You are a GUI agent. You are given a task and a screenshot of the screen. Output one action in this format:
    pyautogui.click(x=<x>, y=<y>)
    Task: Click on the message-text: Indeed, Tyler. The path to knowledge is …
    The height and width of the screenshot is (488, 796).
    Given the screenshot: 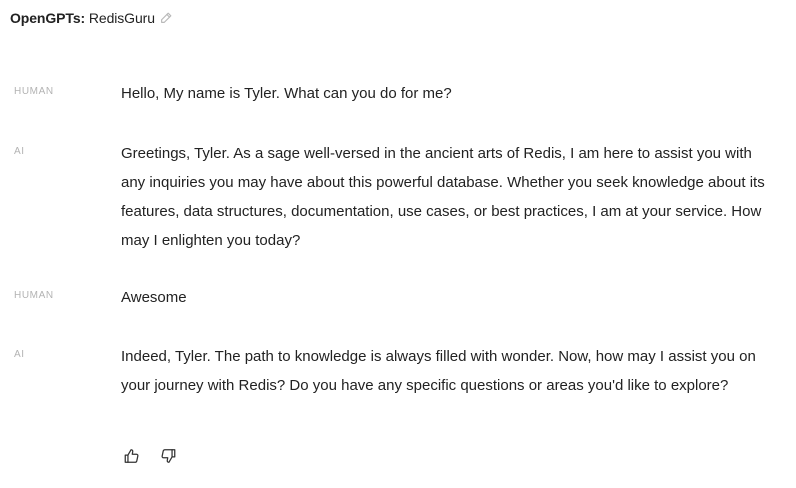 What is the action you would take?
    pyautogui.click(x=438, y=371)
    